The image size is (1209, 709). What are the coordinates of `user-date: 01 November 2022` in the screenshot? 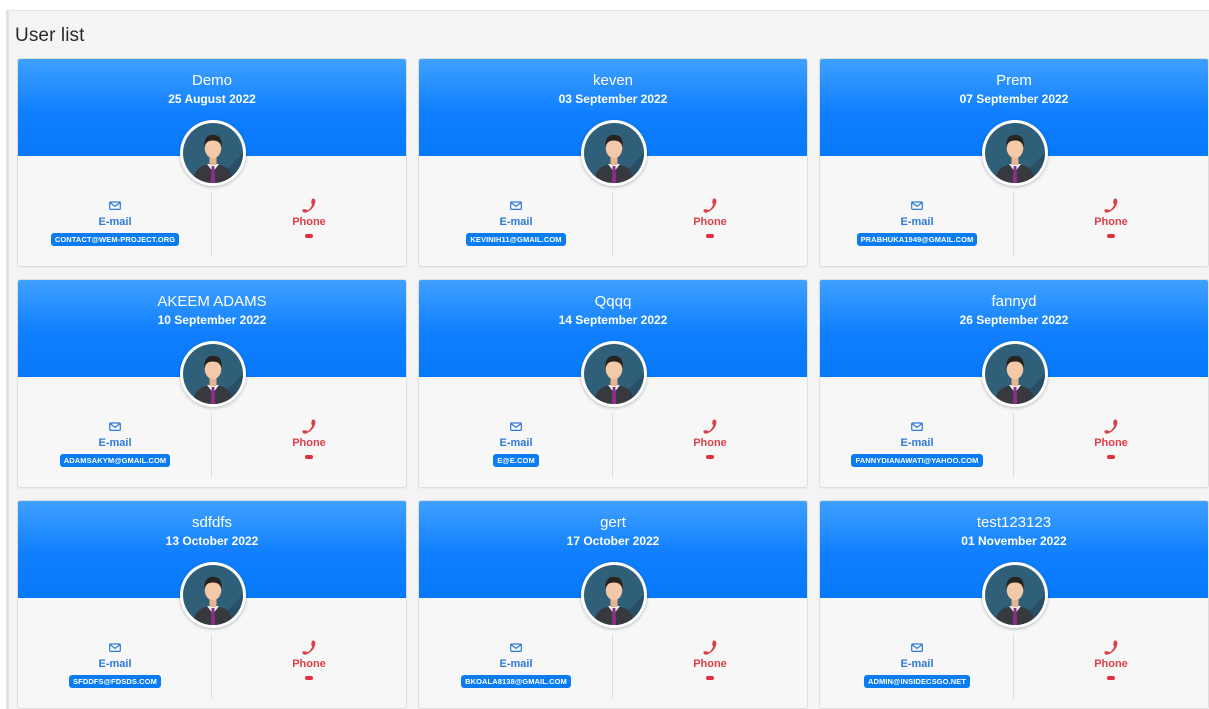 It's located at (1014, 541).